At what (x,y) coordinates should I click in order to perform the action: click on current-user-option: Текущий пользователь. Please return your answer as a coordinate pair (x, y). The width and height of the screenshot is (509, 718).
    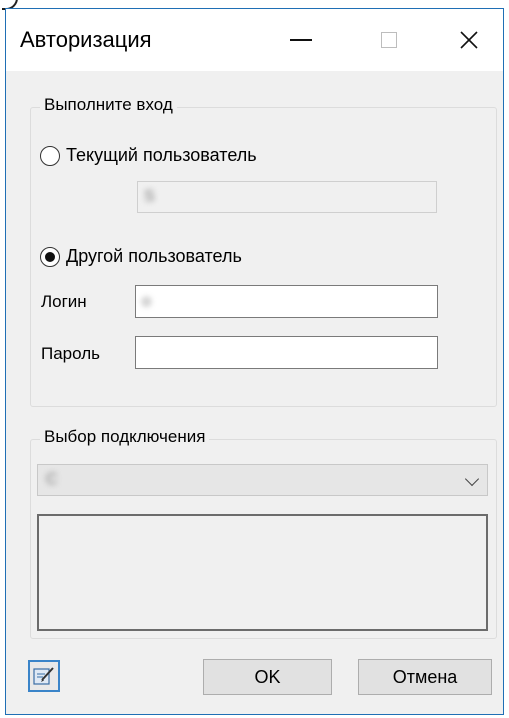
    Looking at the image, I should click on (148, 155).